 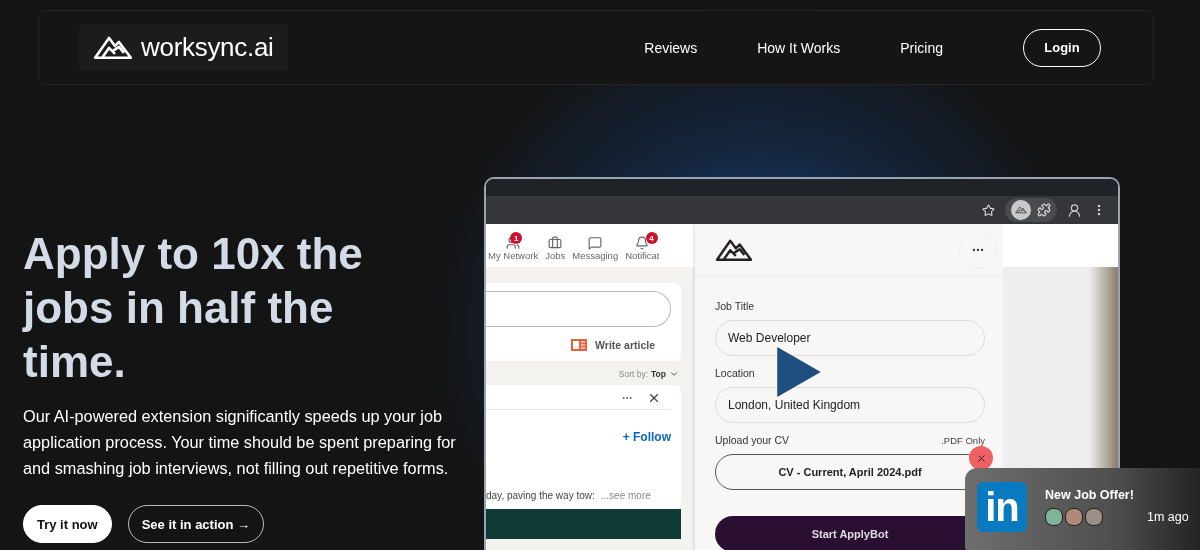 What do you see at coordinates (674, 374) in the screenshot?
I see `dropdown-icon` at bounding box center [674, 374].